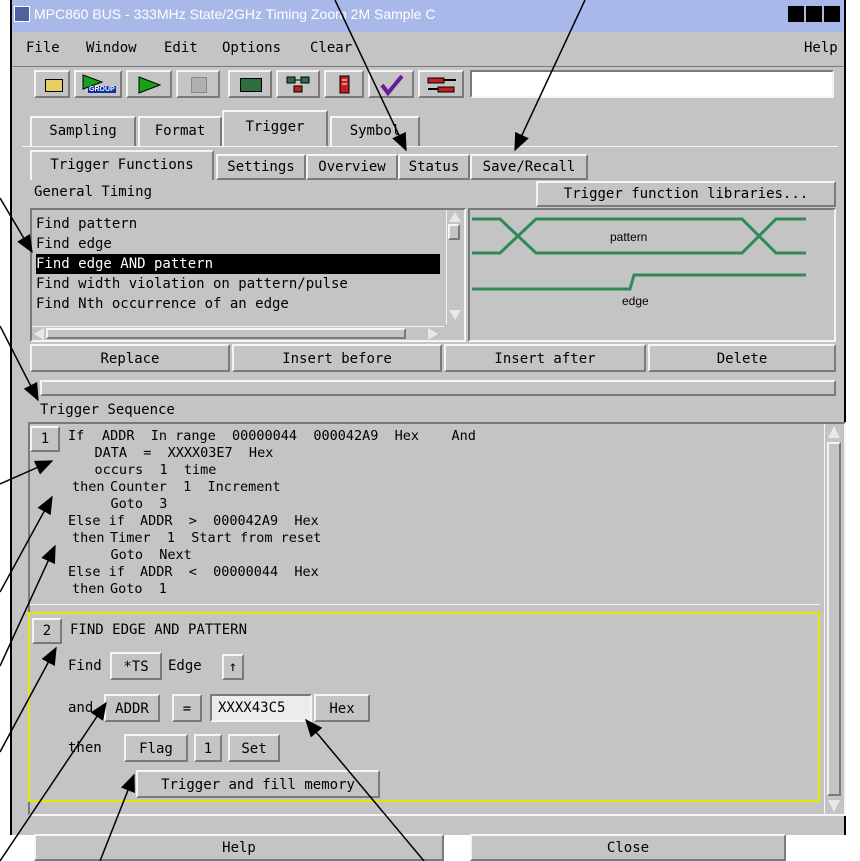  I want to click on waveform-icon, so click(298, 84).